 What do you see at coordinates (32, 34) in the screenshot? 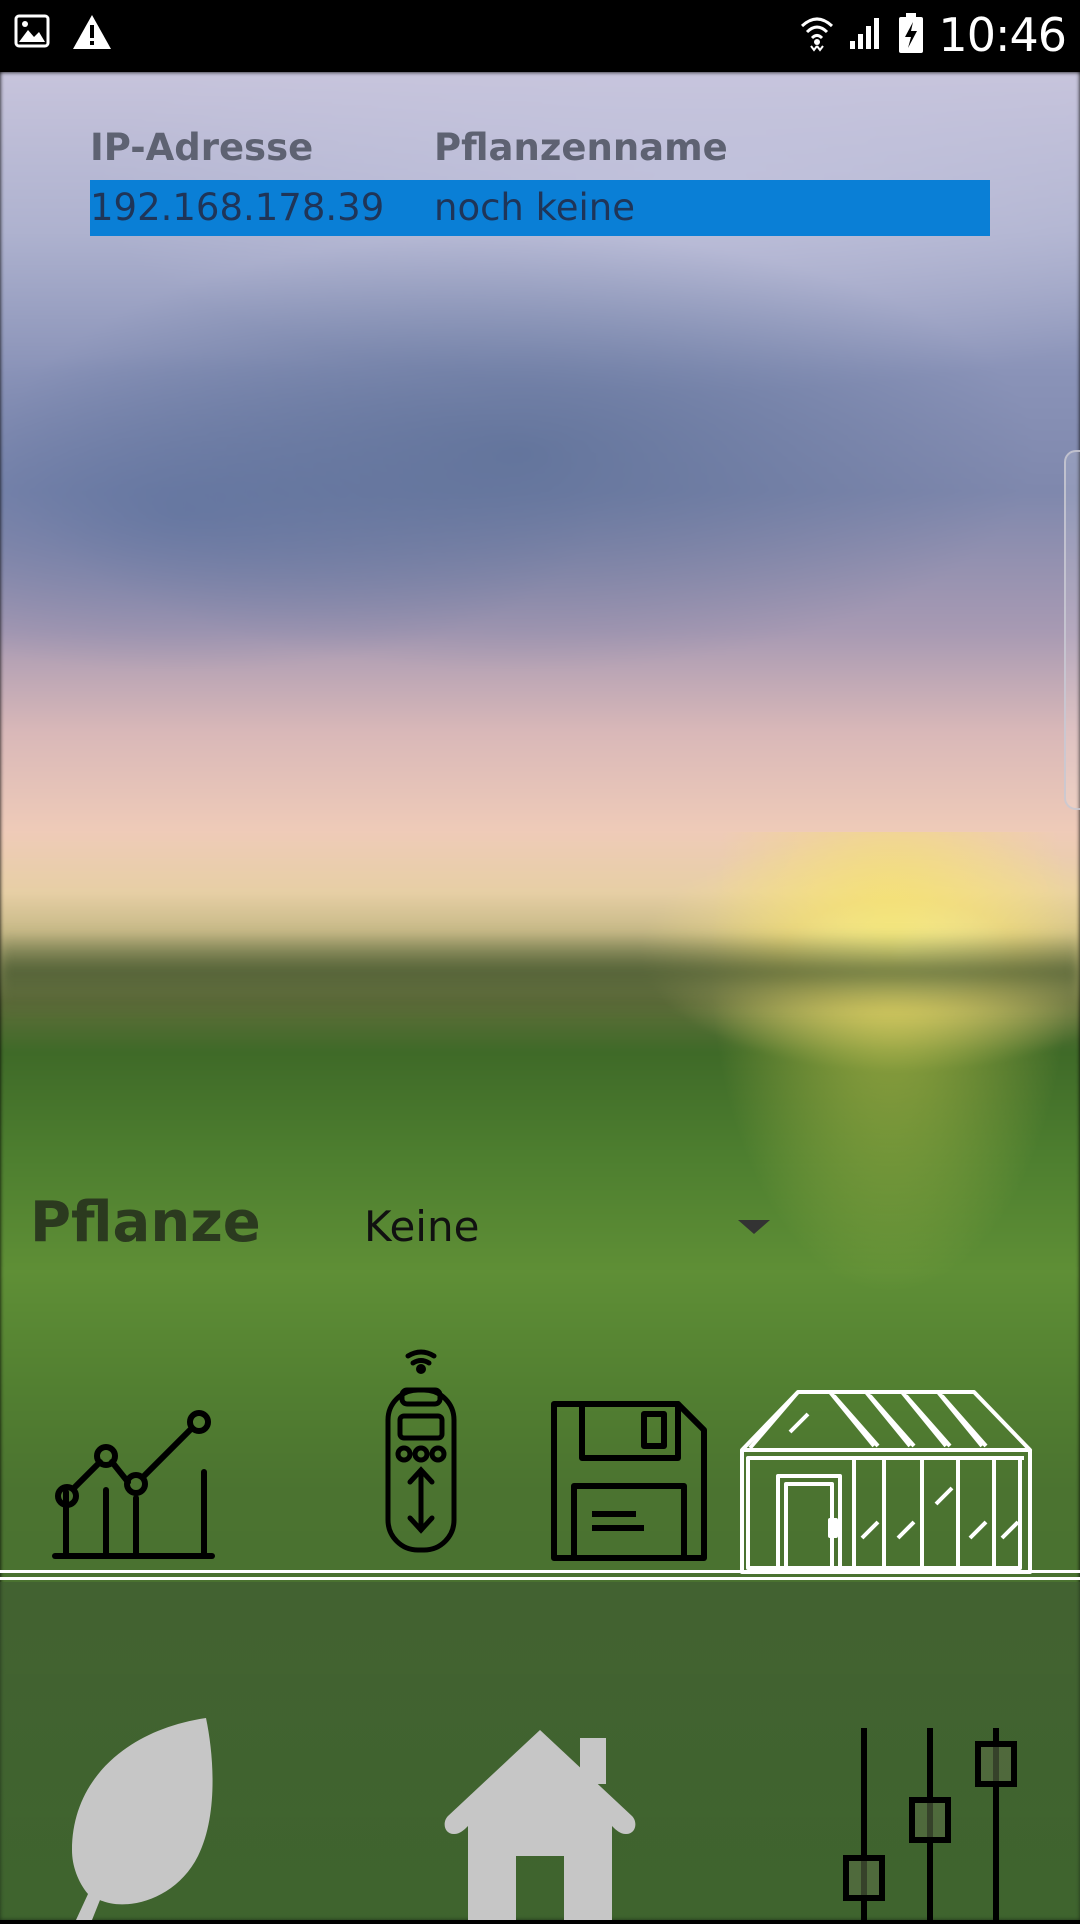
I see `image-icon` at bounding box center [32, 34].